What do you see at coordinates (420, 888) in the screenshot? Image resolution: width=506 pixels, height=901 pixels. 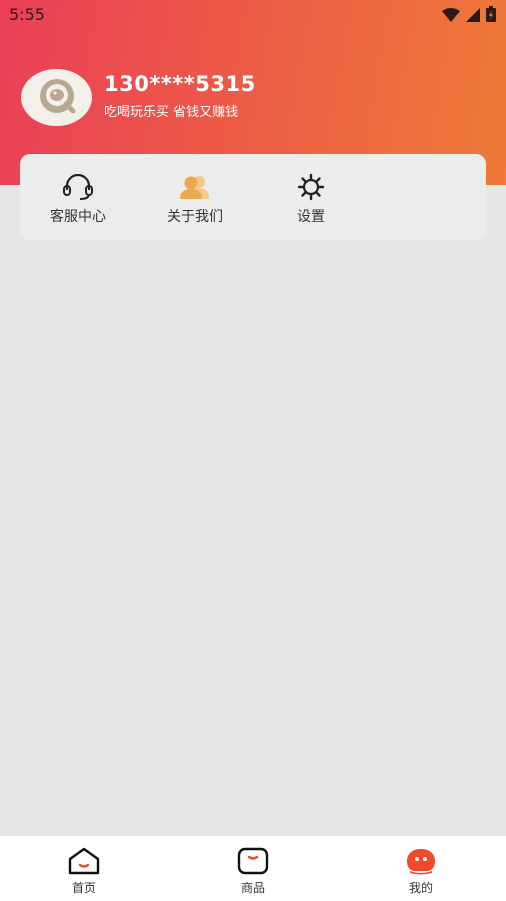 I see `tab-label: 我的` at bounding box center [420, 888].